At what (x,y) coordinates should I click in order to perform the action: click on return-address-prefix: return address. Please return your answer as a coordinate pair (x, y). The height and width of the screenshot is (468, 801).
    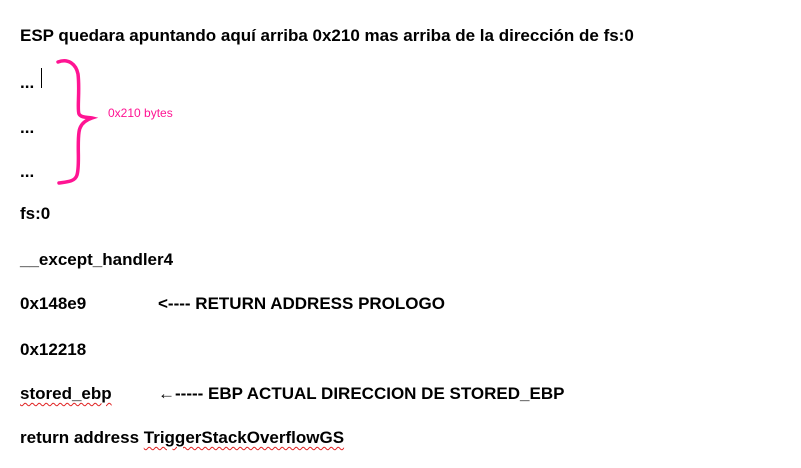
    Looking at the image, I should click on (82, 437).